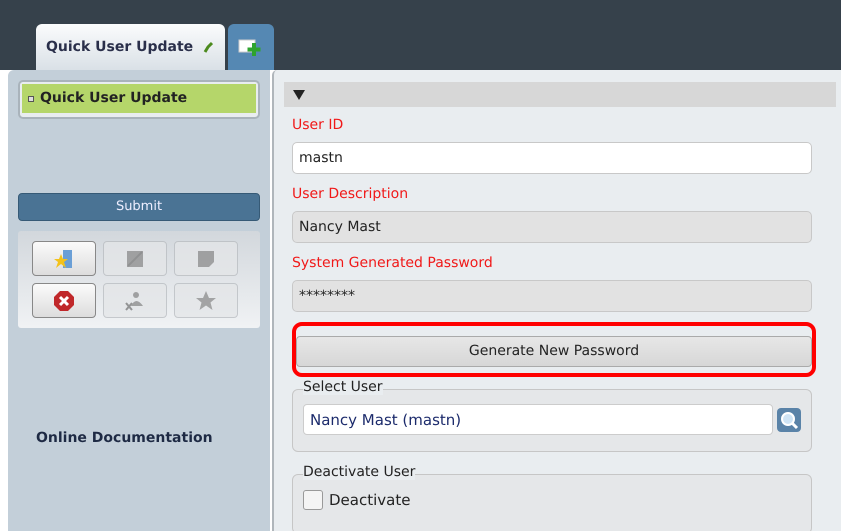  I want to click on field-label: System Generated Password, so click(393, 263).